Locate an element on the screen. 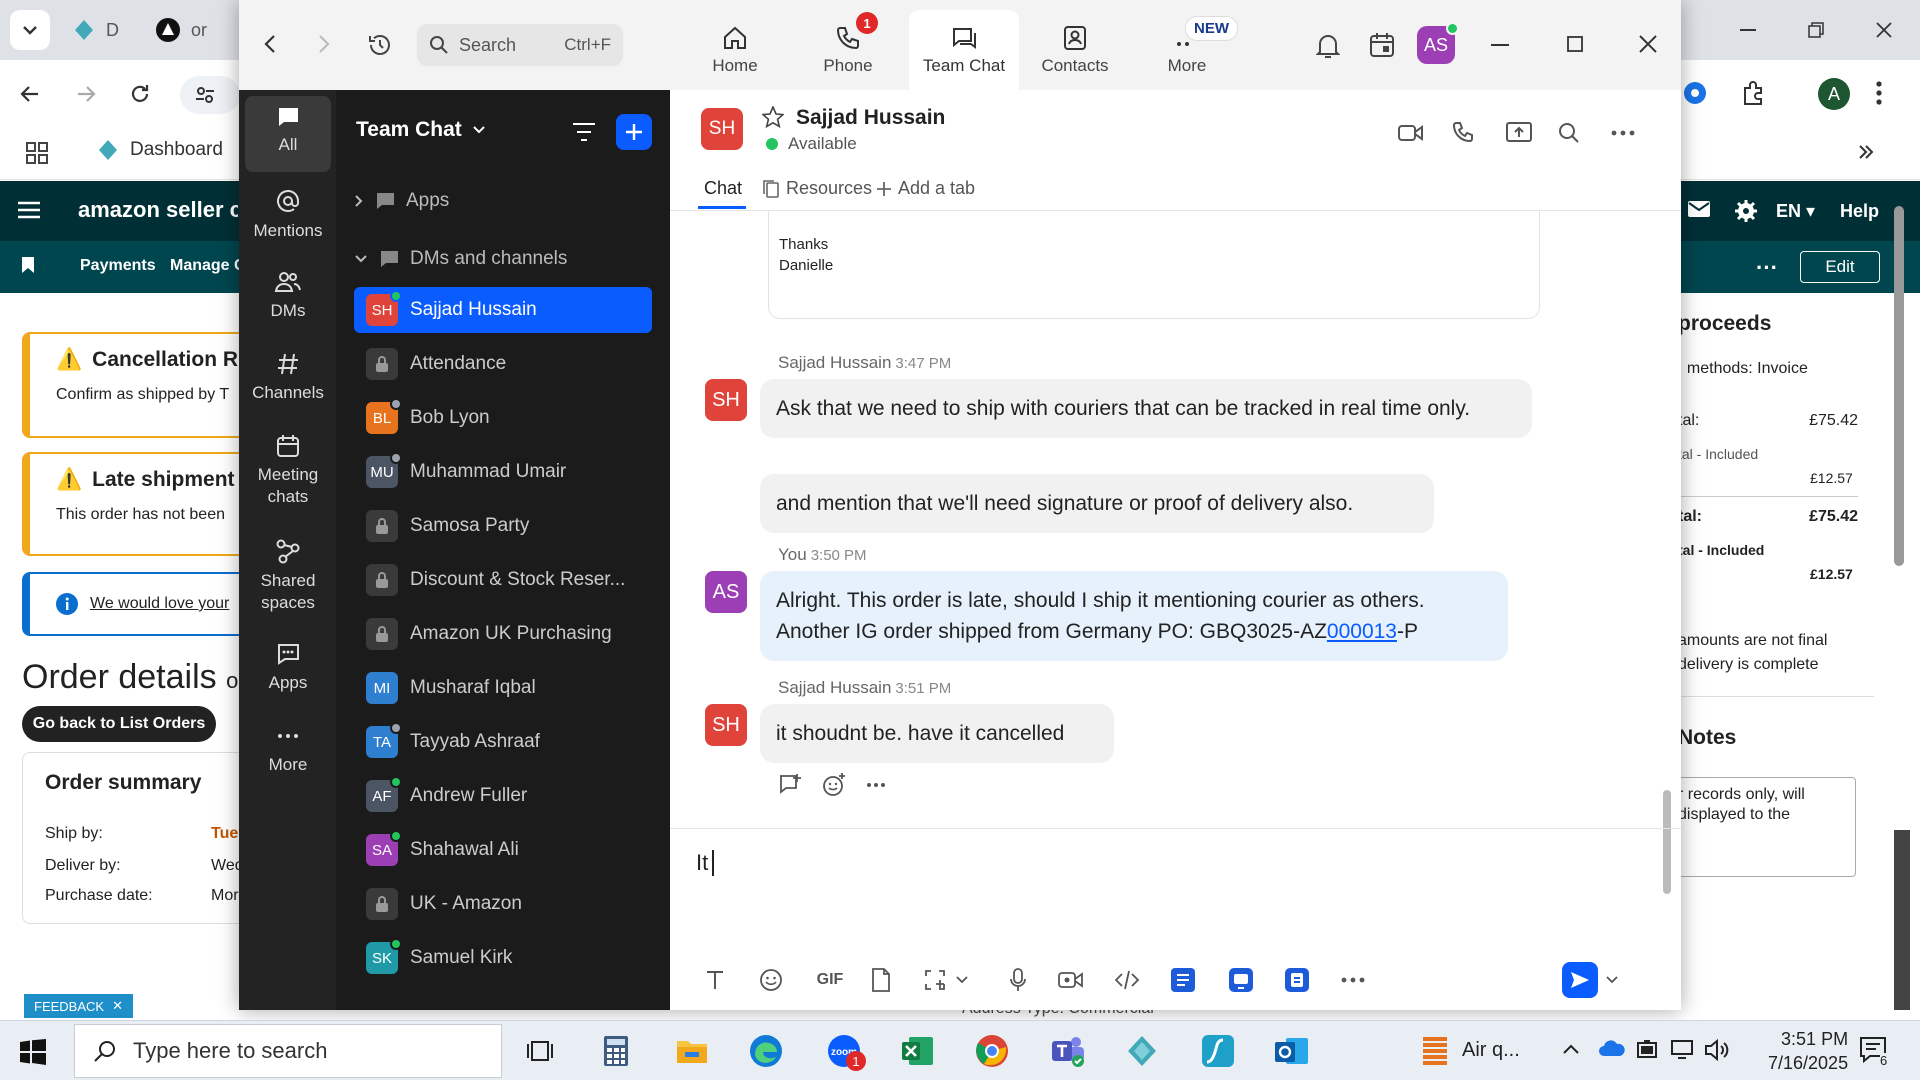  more-options-icon is located at coordinates (1623, 133).